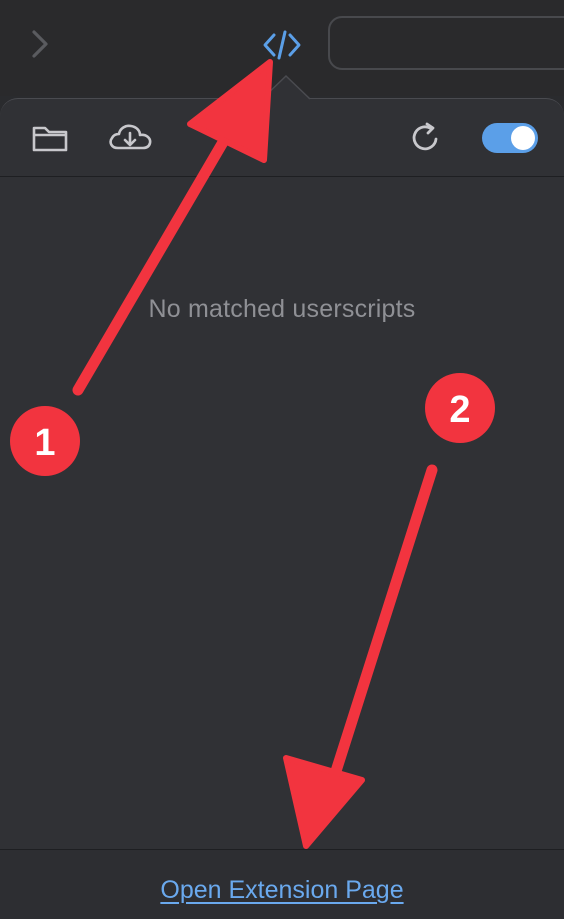 This screenshot has width=564, height=919. I want to click on code-brackets-icon, so click(282, 45).